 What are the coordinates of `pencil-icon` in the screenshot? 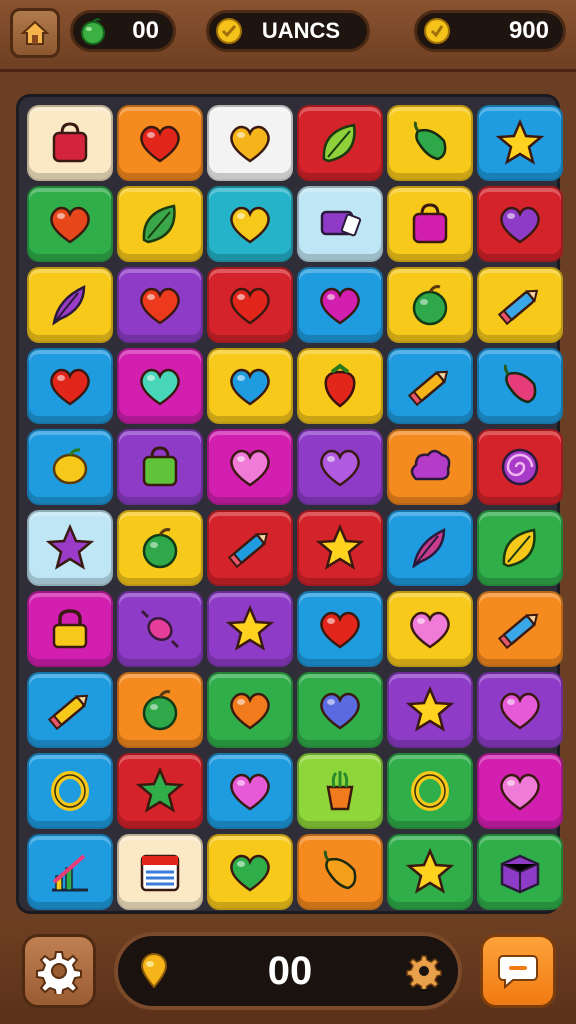 It's located at (68, 712).